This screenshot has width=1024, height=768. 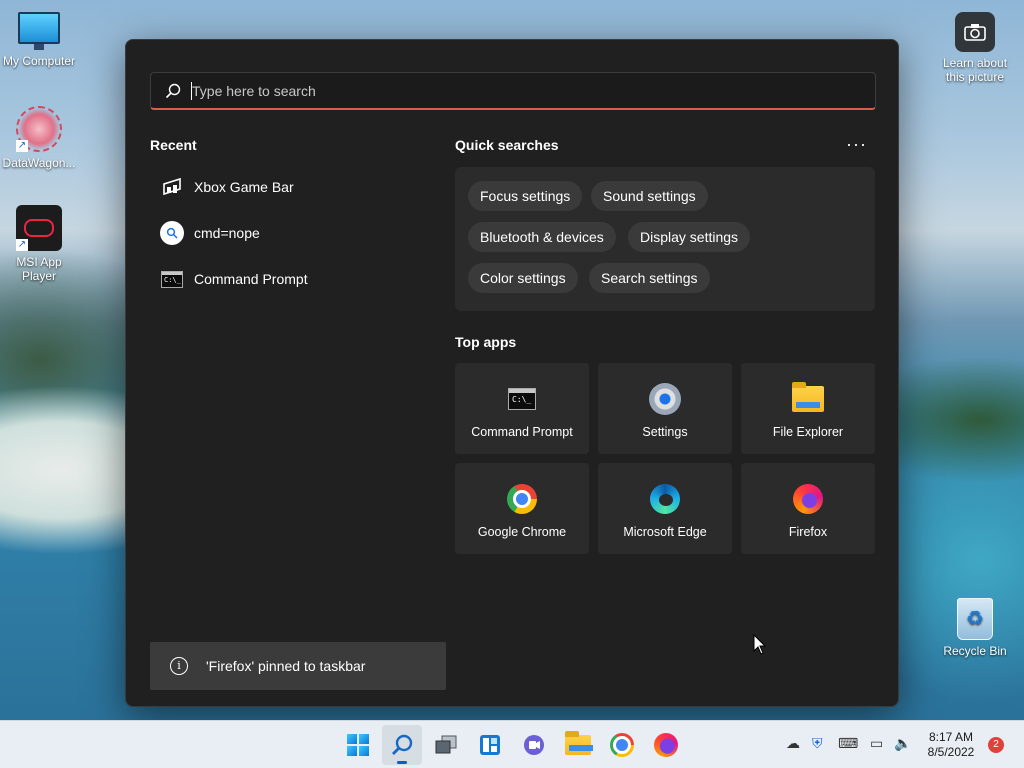 I want to click on task-view-icon, so click(x=446, y=744).